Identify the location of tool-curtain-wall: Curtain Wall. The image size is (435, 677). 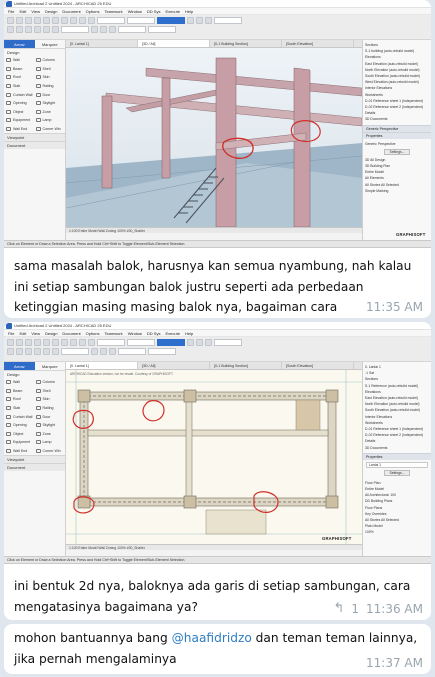
(20, 416).